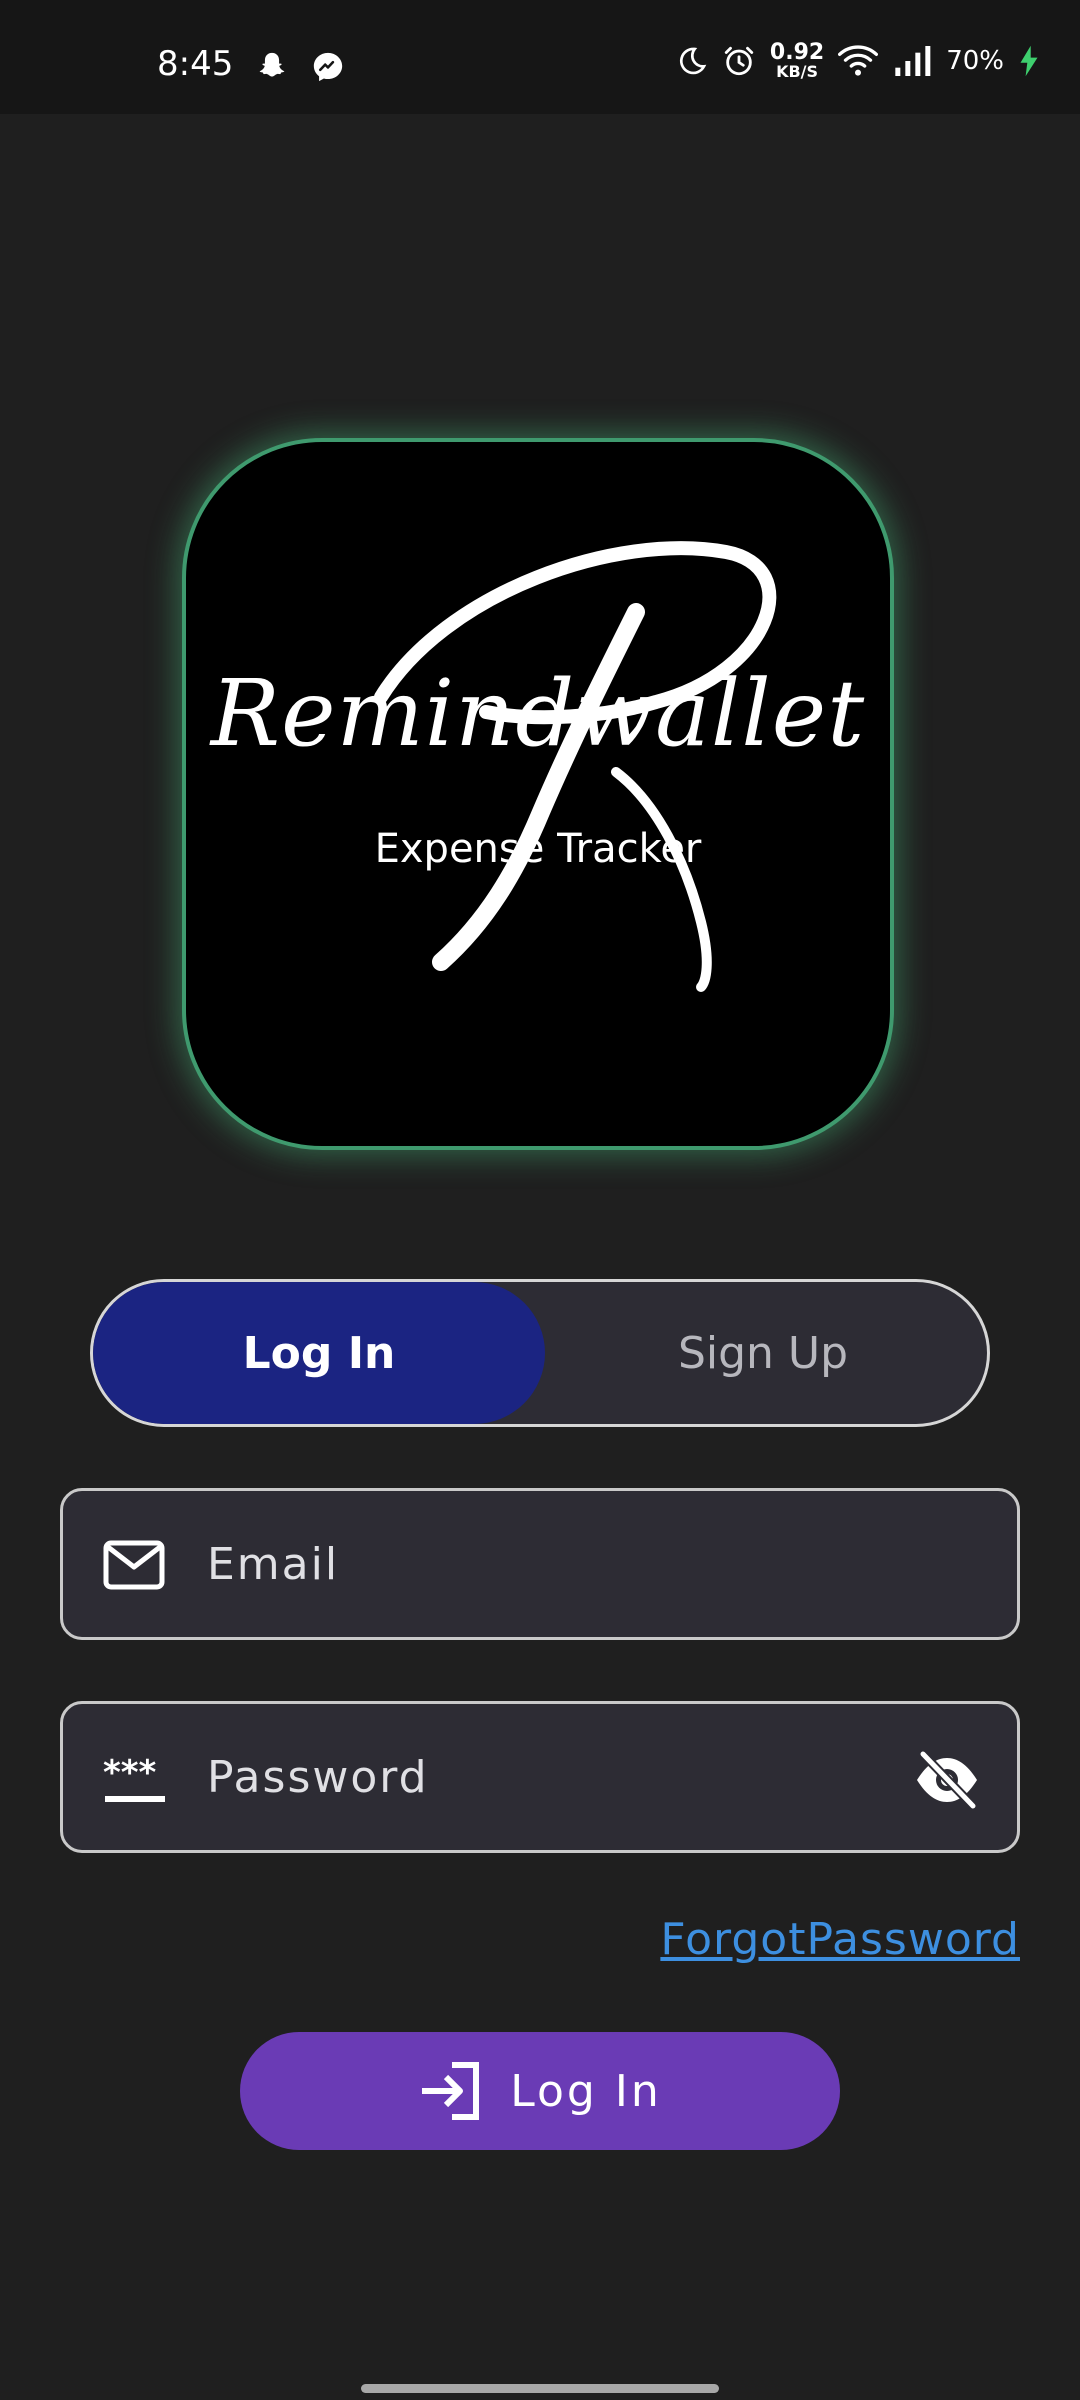  I want to click on net-speed-unit: KB/S, so click(797, 71).